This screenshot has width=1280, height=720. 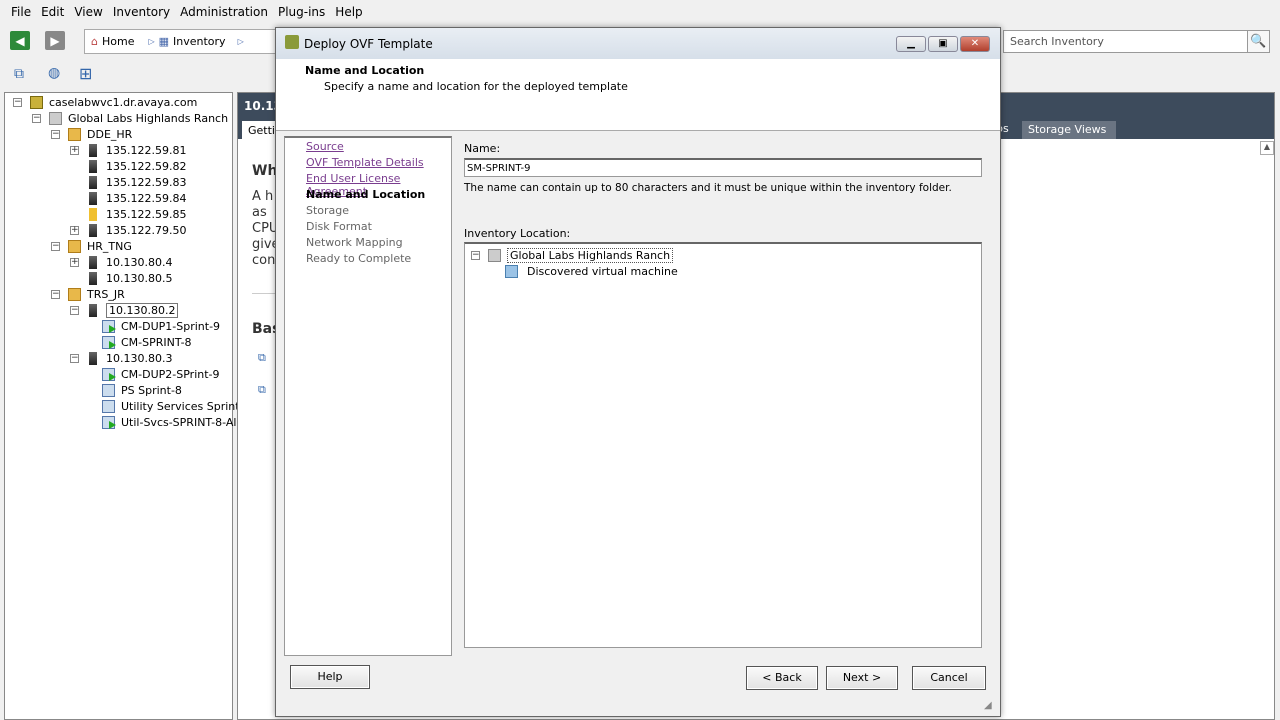 I want to click on search-icon: 🔍, so click(x=1258, y=41).